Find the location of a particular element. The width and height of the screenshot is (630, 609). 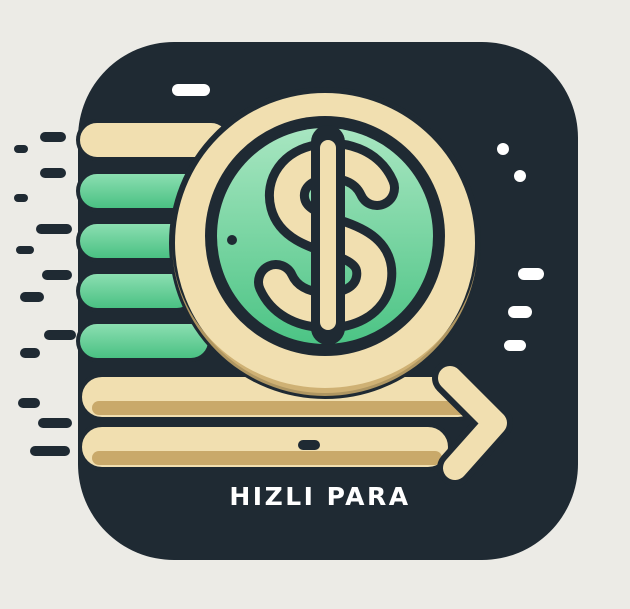

speed-line is located at coordinates (191, 90).